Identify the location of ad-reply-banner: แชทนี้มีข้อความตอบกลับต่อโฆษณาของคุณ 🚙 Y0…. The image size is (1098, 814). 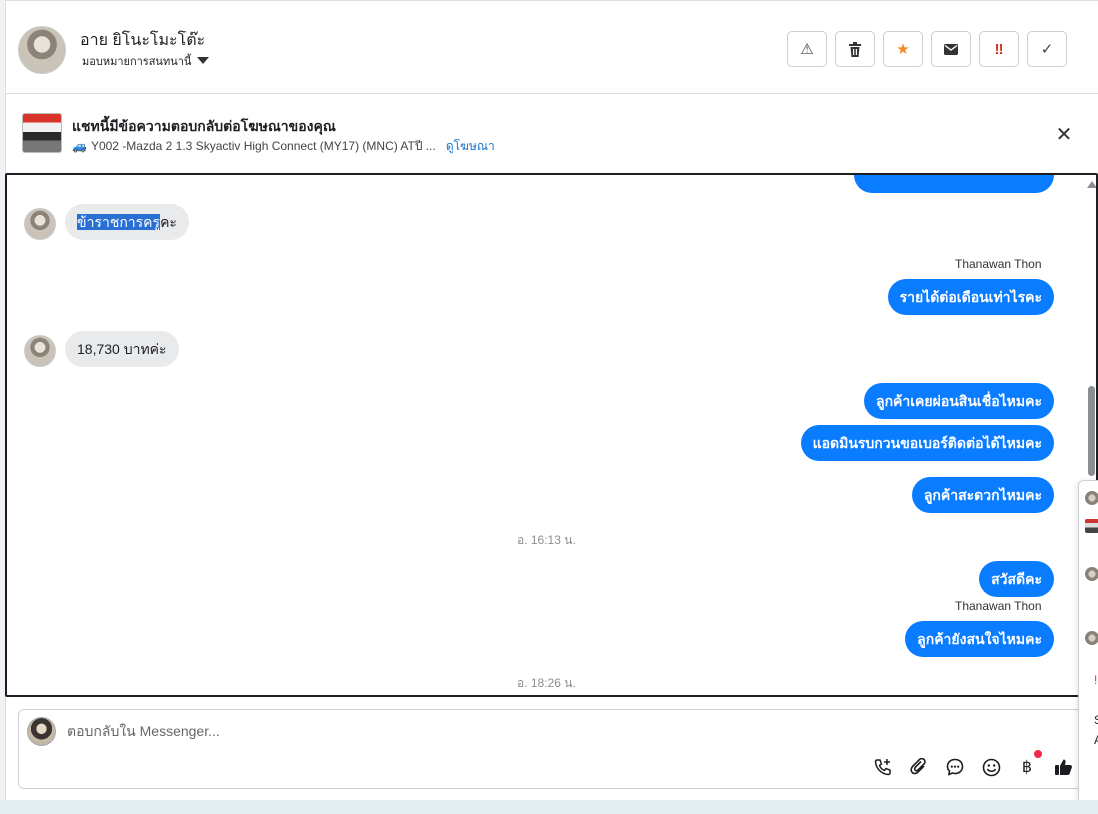
(552, 133).